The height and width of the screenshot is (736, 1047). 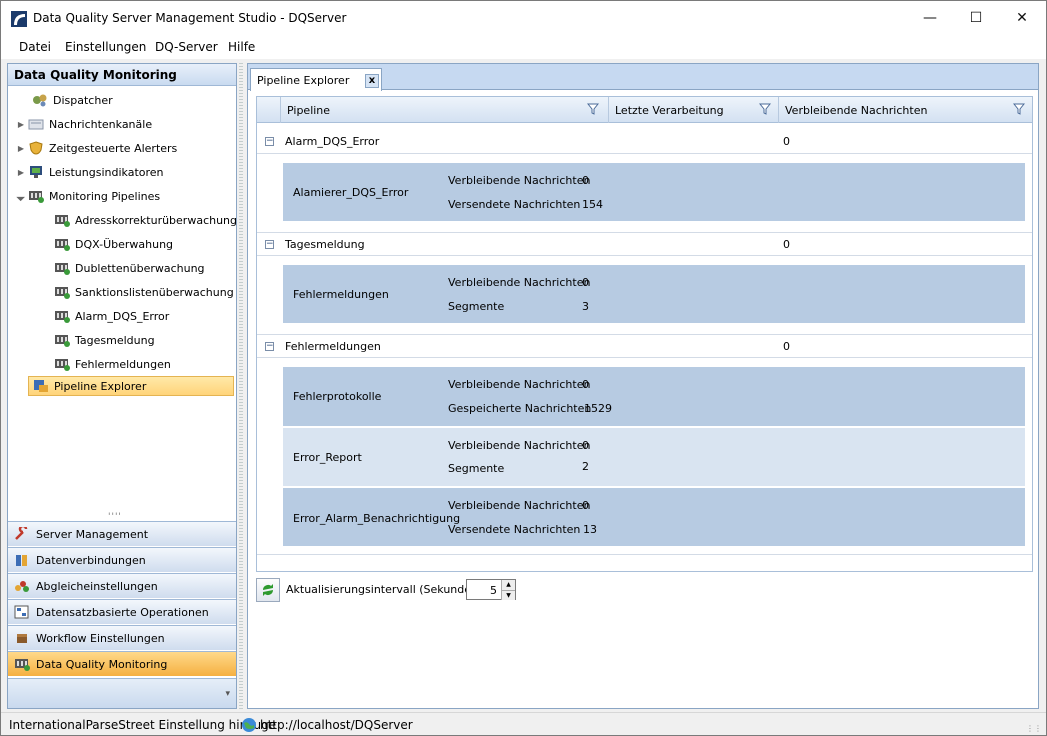 I want to click on group-row: − Alarm_DQS_Error 0, so click(x=644, y=142).